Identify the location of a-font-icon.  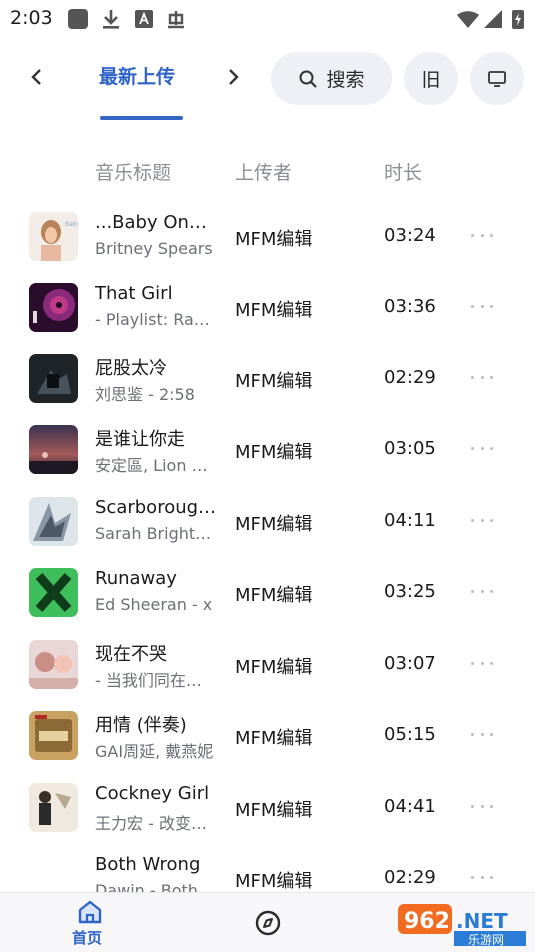
(144, 19).